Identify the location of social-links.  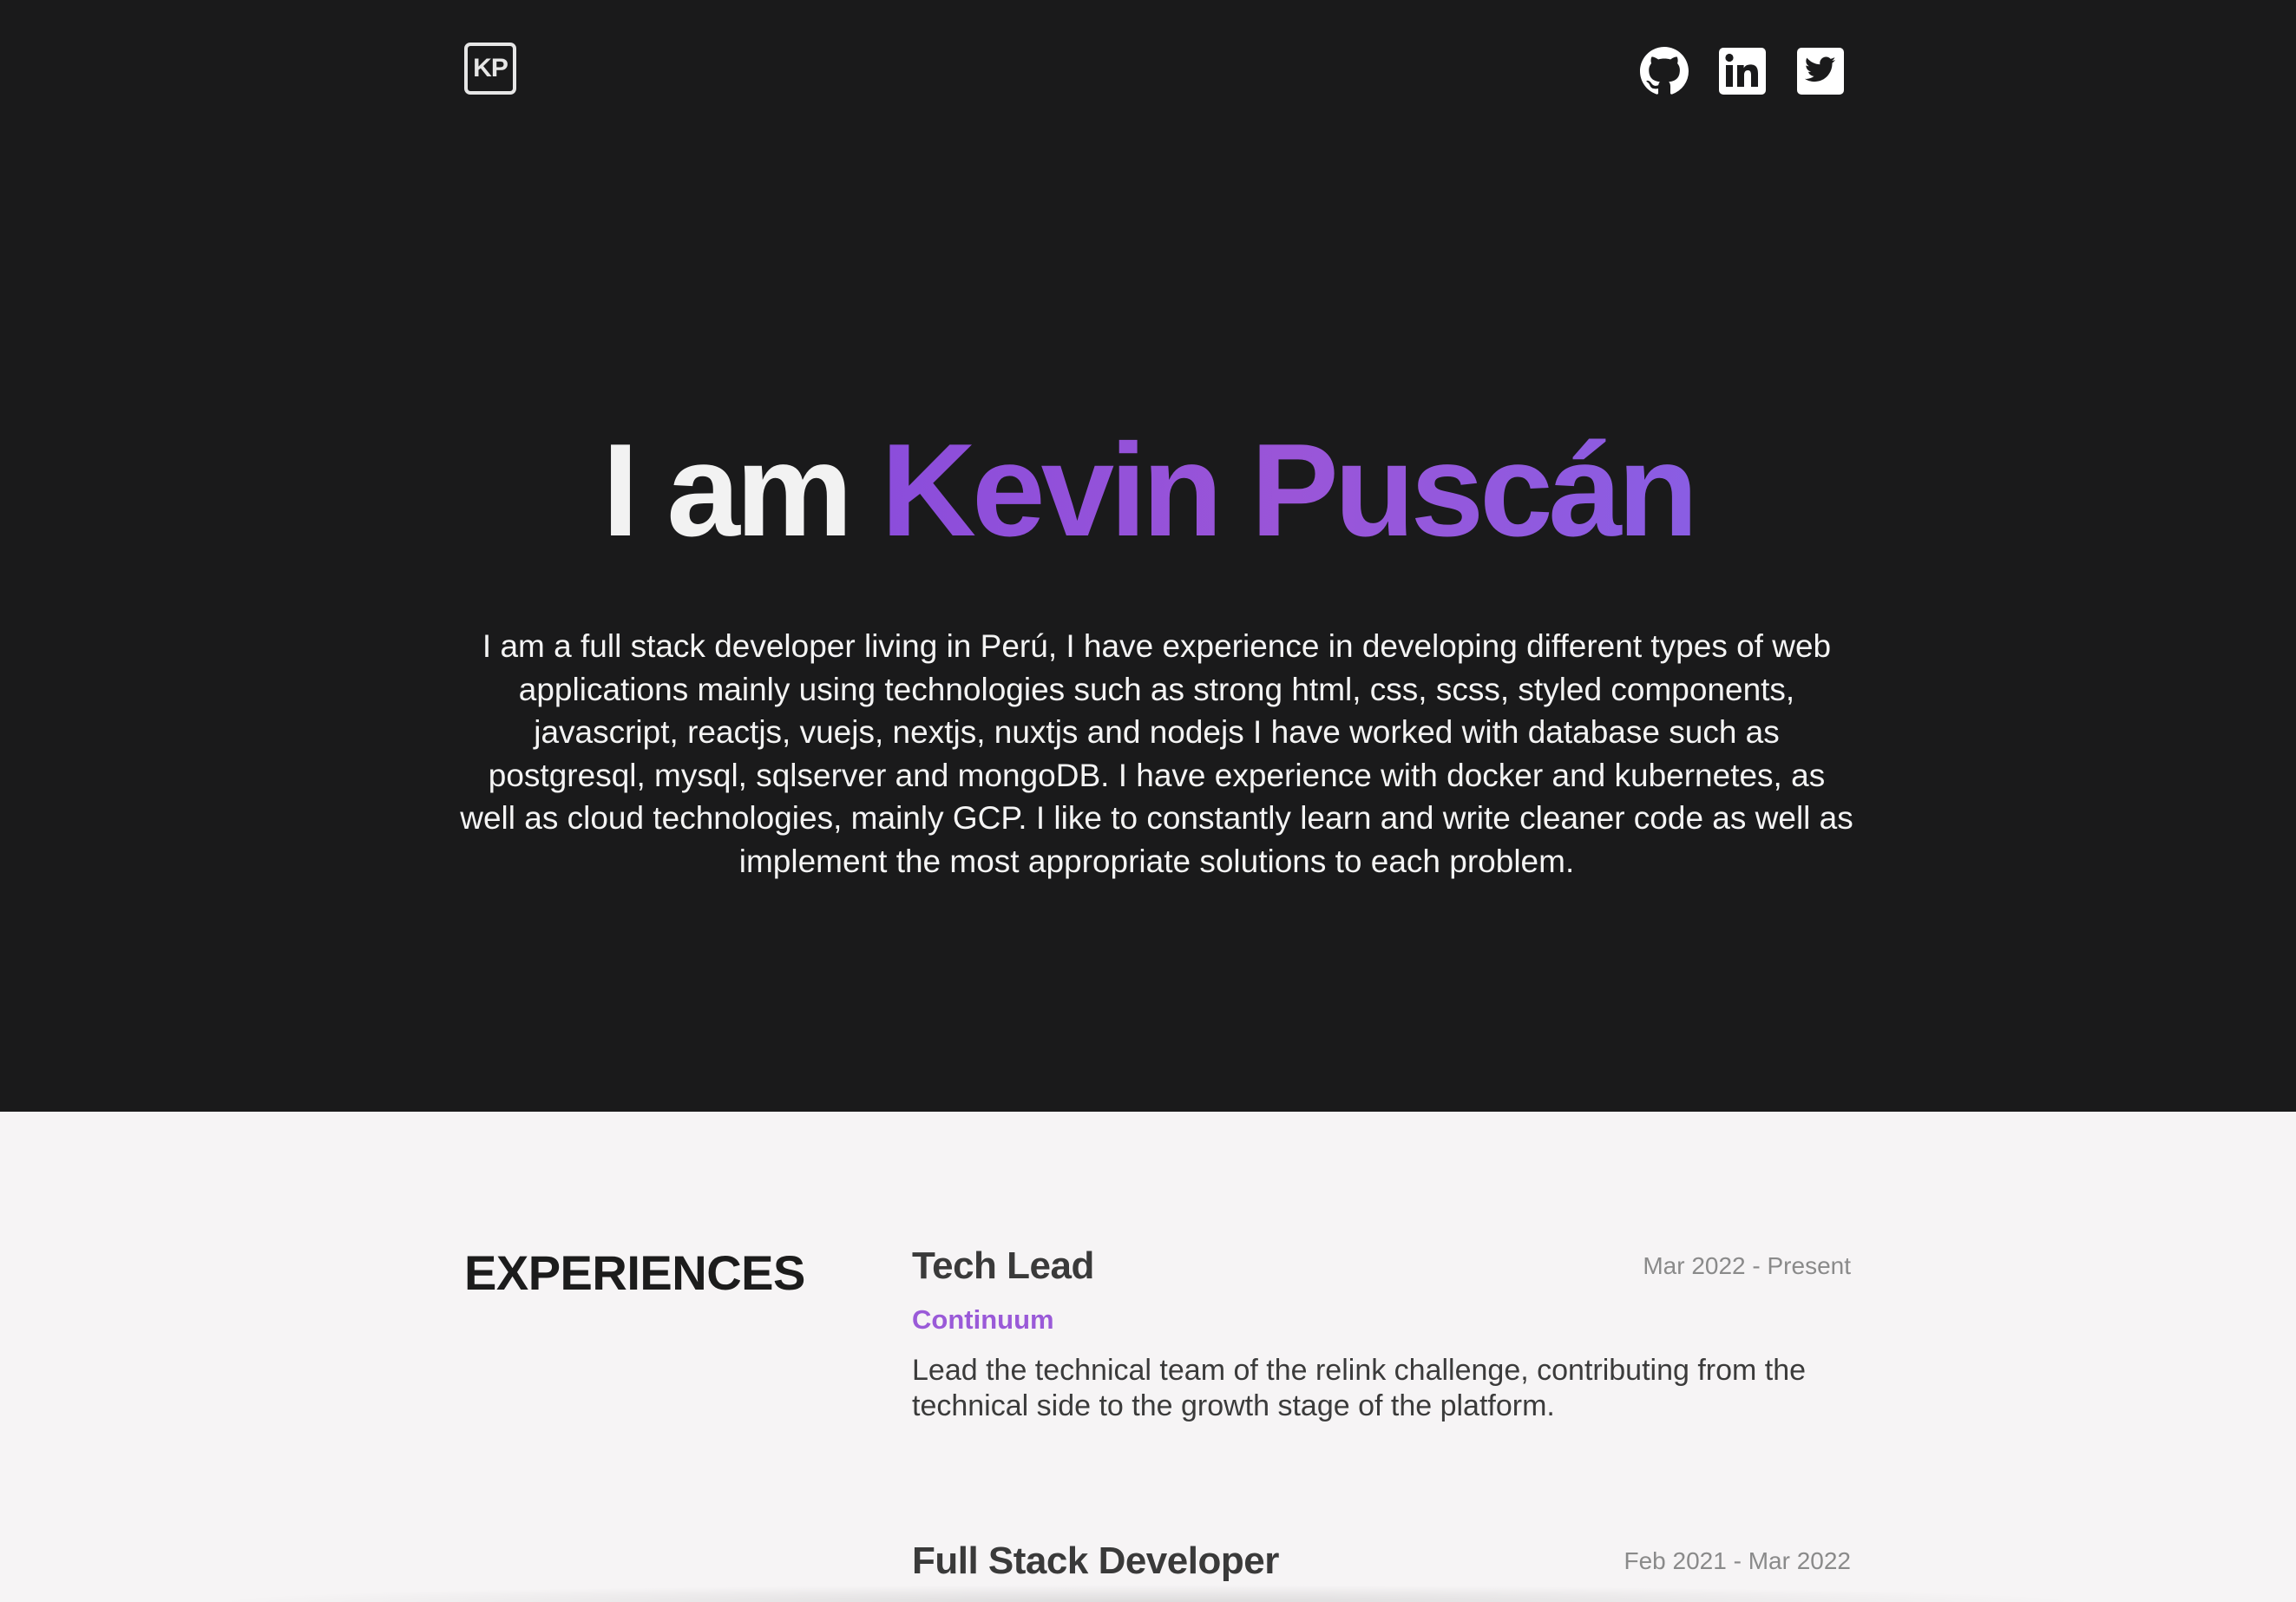
(1742, 71).